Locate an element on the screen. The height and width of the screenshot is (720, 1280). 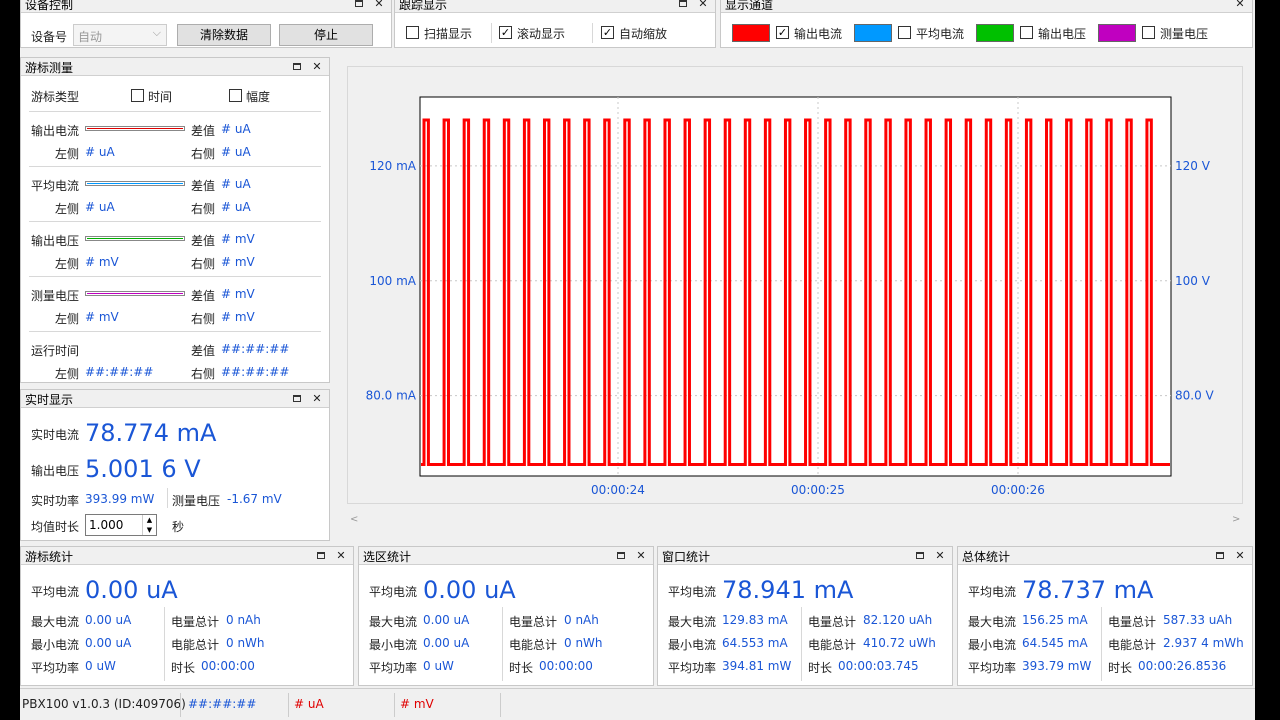
output-voltage-value: 5.001 6 V is located at coordinates (143, 469).